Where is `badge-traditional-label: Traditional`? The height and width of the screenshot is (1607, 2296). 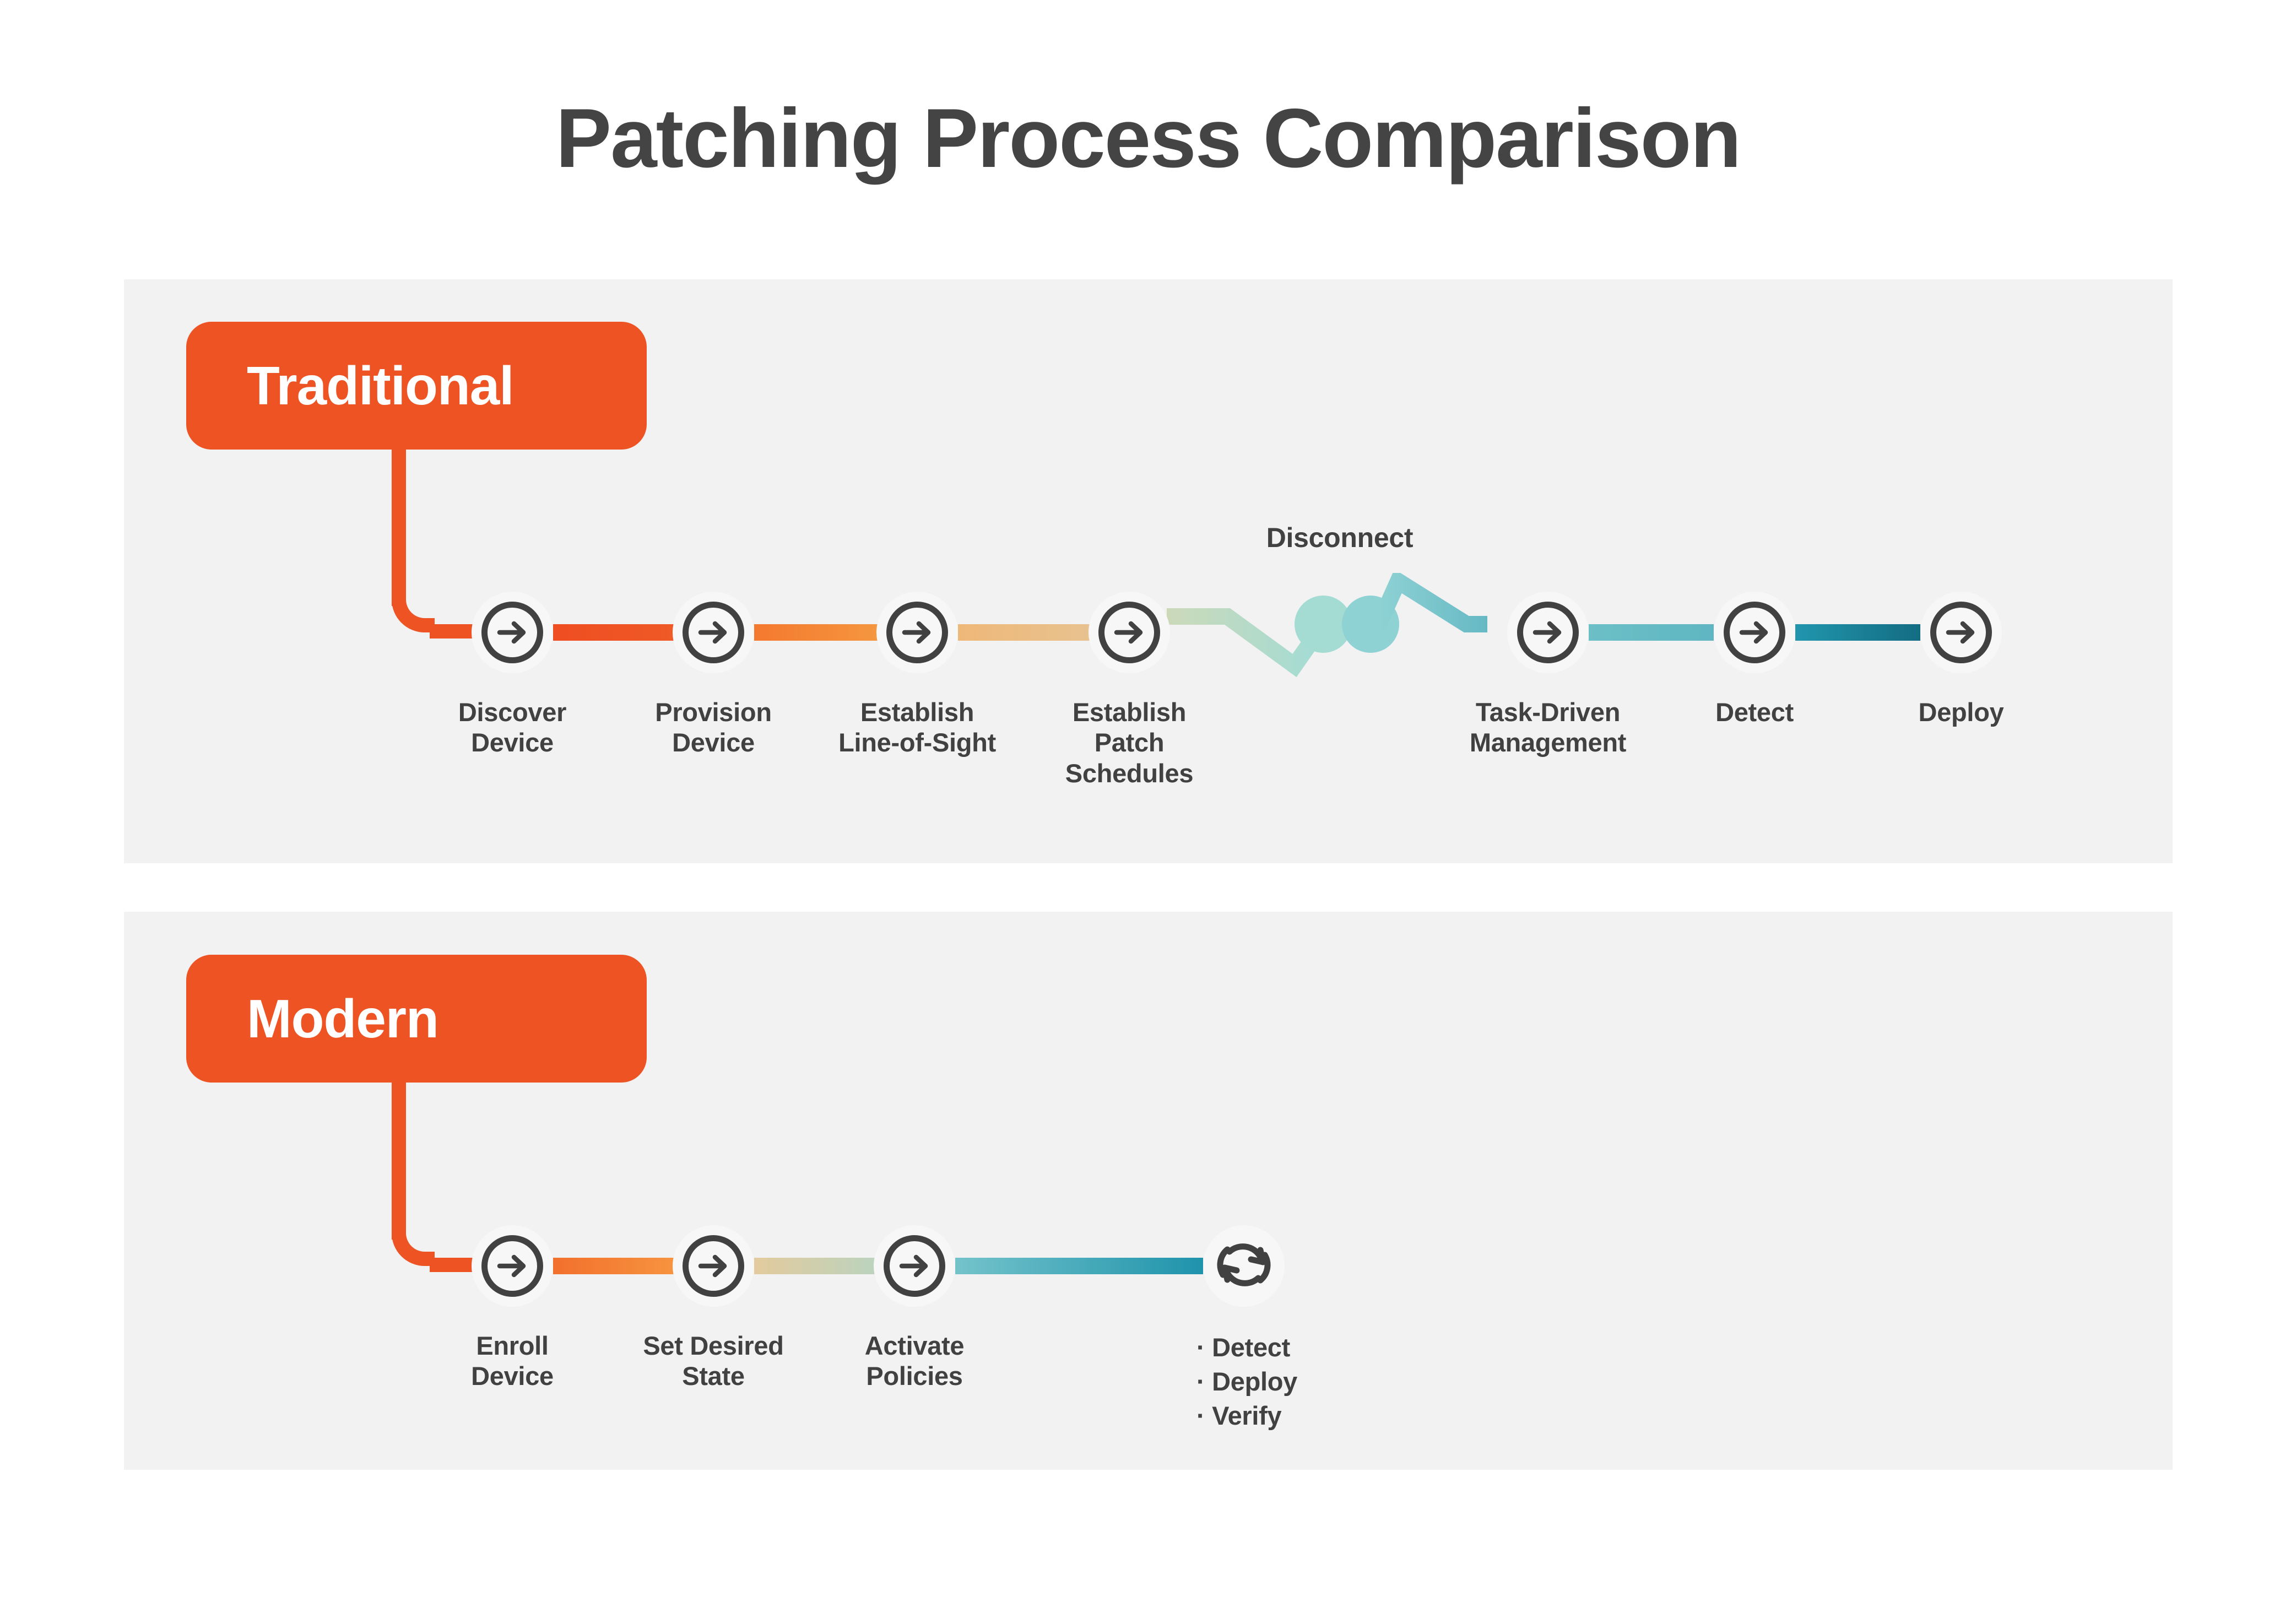 badge-traditional-label: Traditional is located at coordinates (381, 385).